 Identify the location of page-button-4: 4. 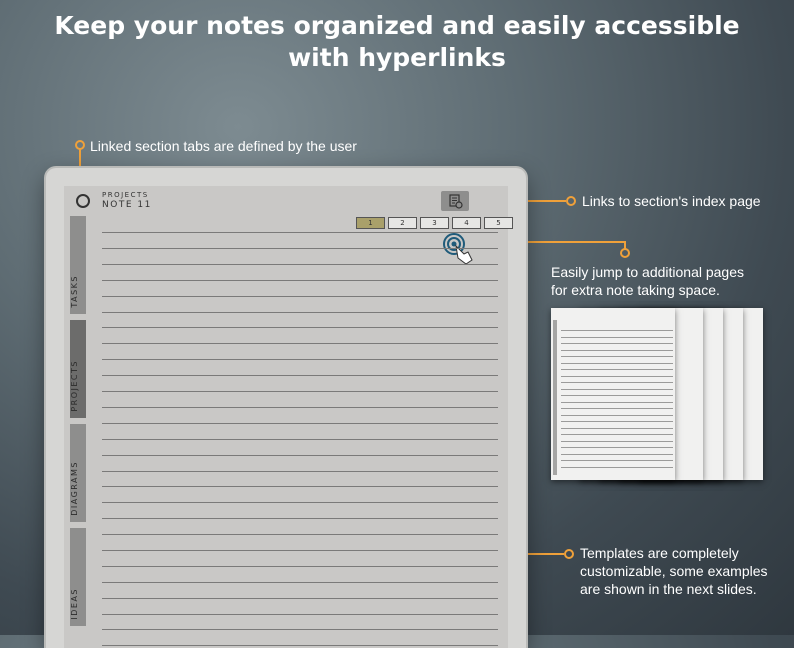
(466, 223).